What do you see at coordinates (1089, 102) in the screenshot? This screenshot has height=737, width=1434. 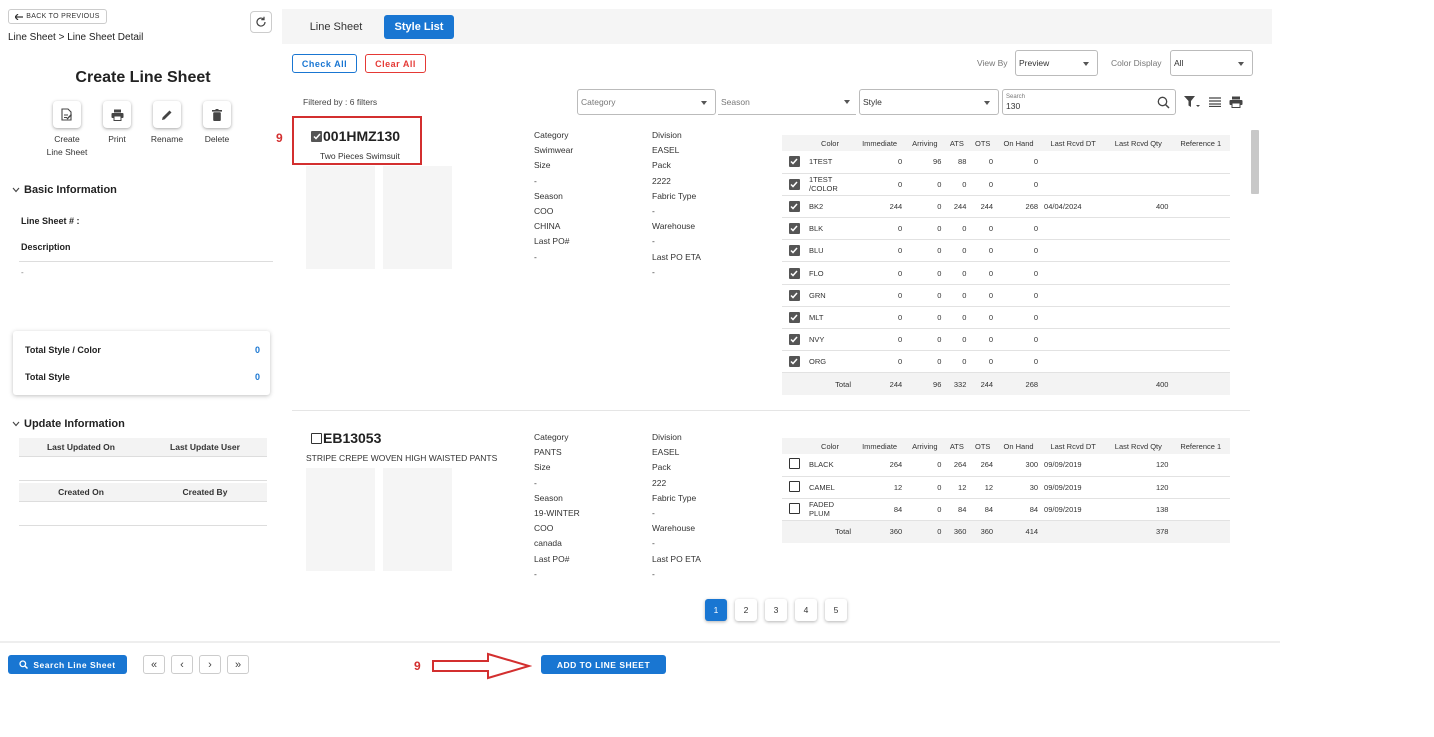 I see `search-input: Search 130` at bounding box center [1089, 102].